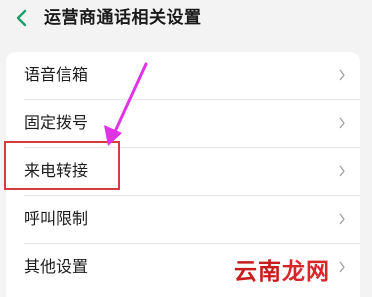 The image size is (372, 297). What do you see at coordinates (22, 18) in the screenshot?
I see `chevron-left-icon` at bounding box center [22, 18].